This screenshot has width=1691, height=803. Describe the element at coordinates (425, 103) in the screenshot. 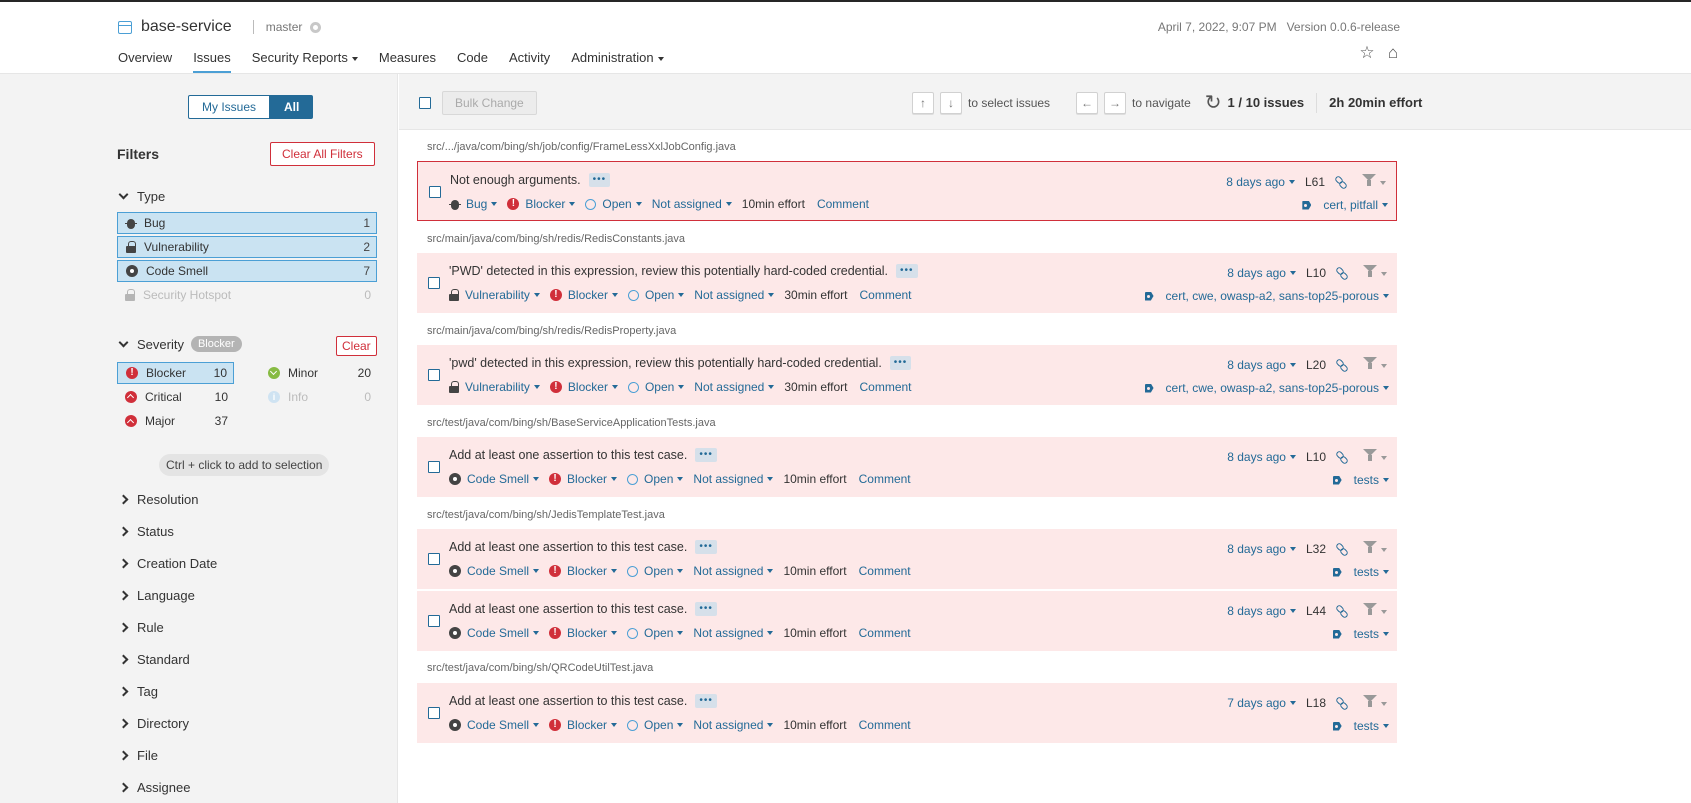

I see `select-all-checkbox` at that location.